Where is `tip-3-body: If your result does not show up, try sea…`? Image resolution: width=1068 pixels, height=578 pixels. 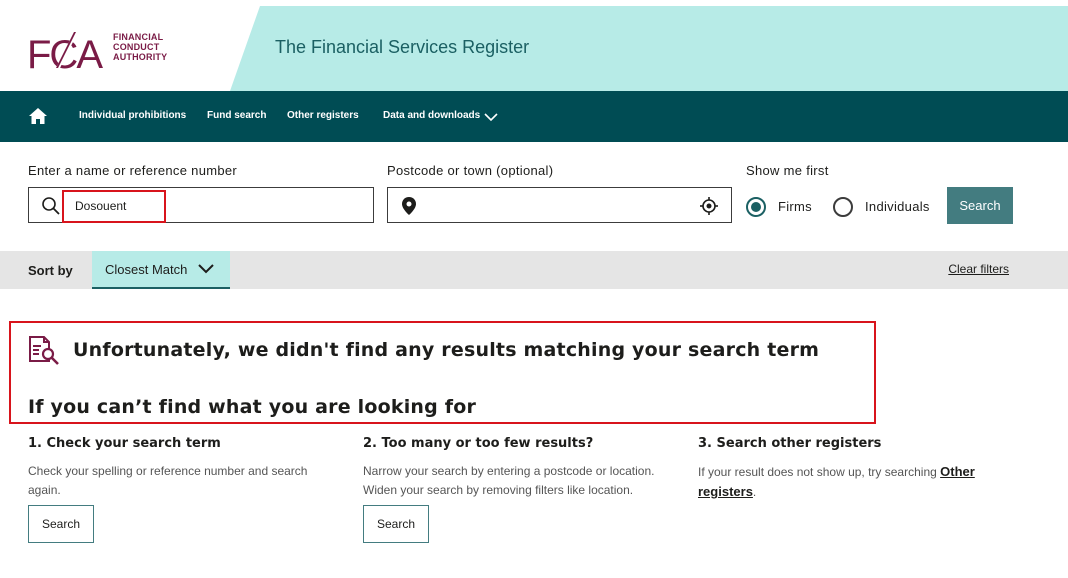
tip-3-body: If your result does not show up, try sea… is located at coordinates (848, 482).